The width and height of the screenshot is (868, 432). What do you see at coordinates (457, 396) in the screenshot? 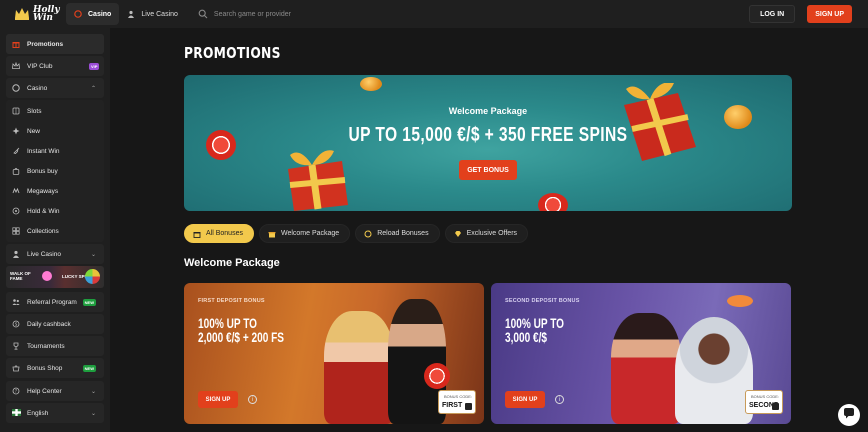
I see `bonus-code-label: BONUS CODE:` at bounding box center [457, 396].